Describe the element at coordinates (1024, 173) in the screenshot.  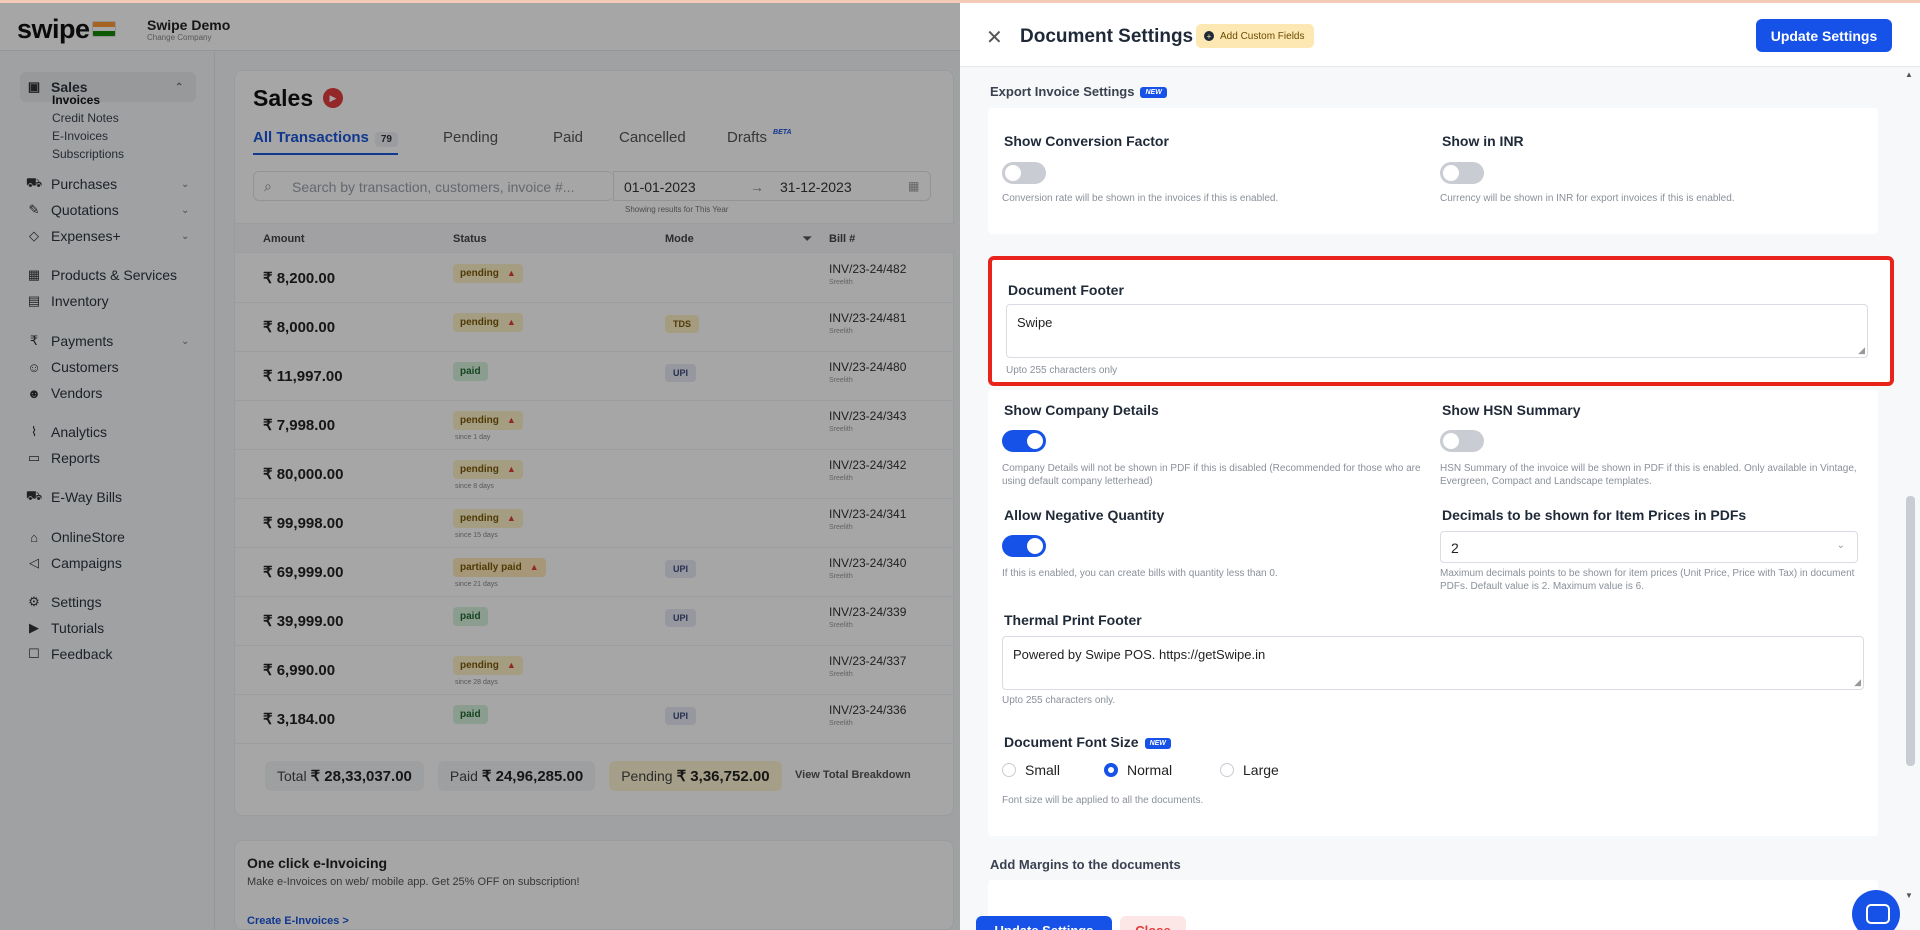
I see `conversion-factor-toggle` at that location.